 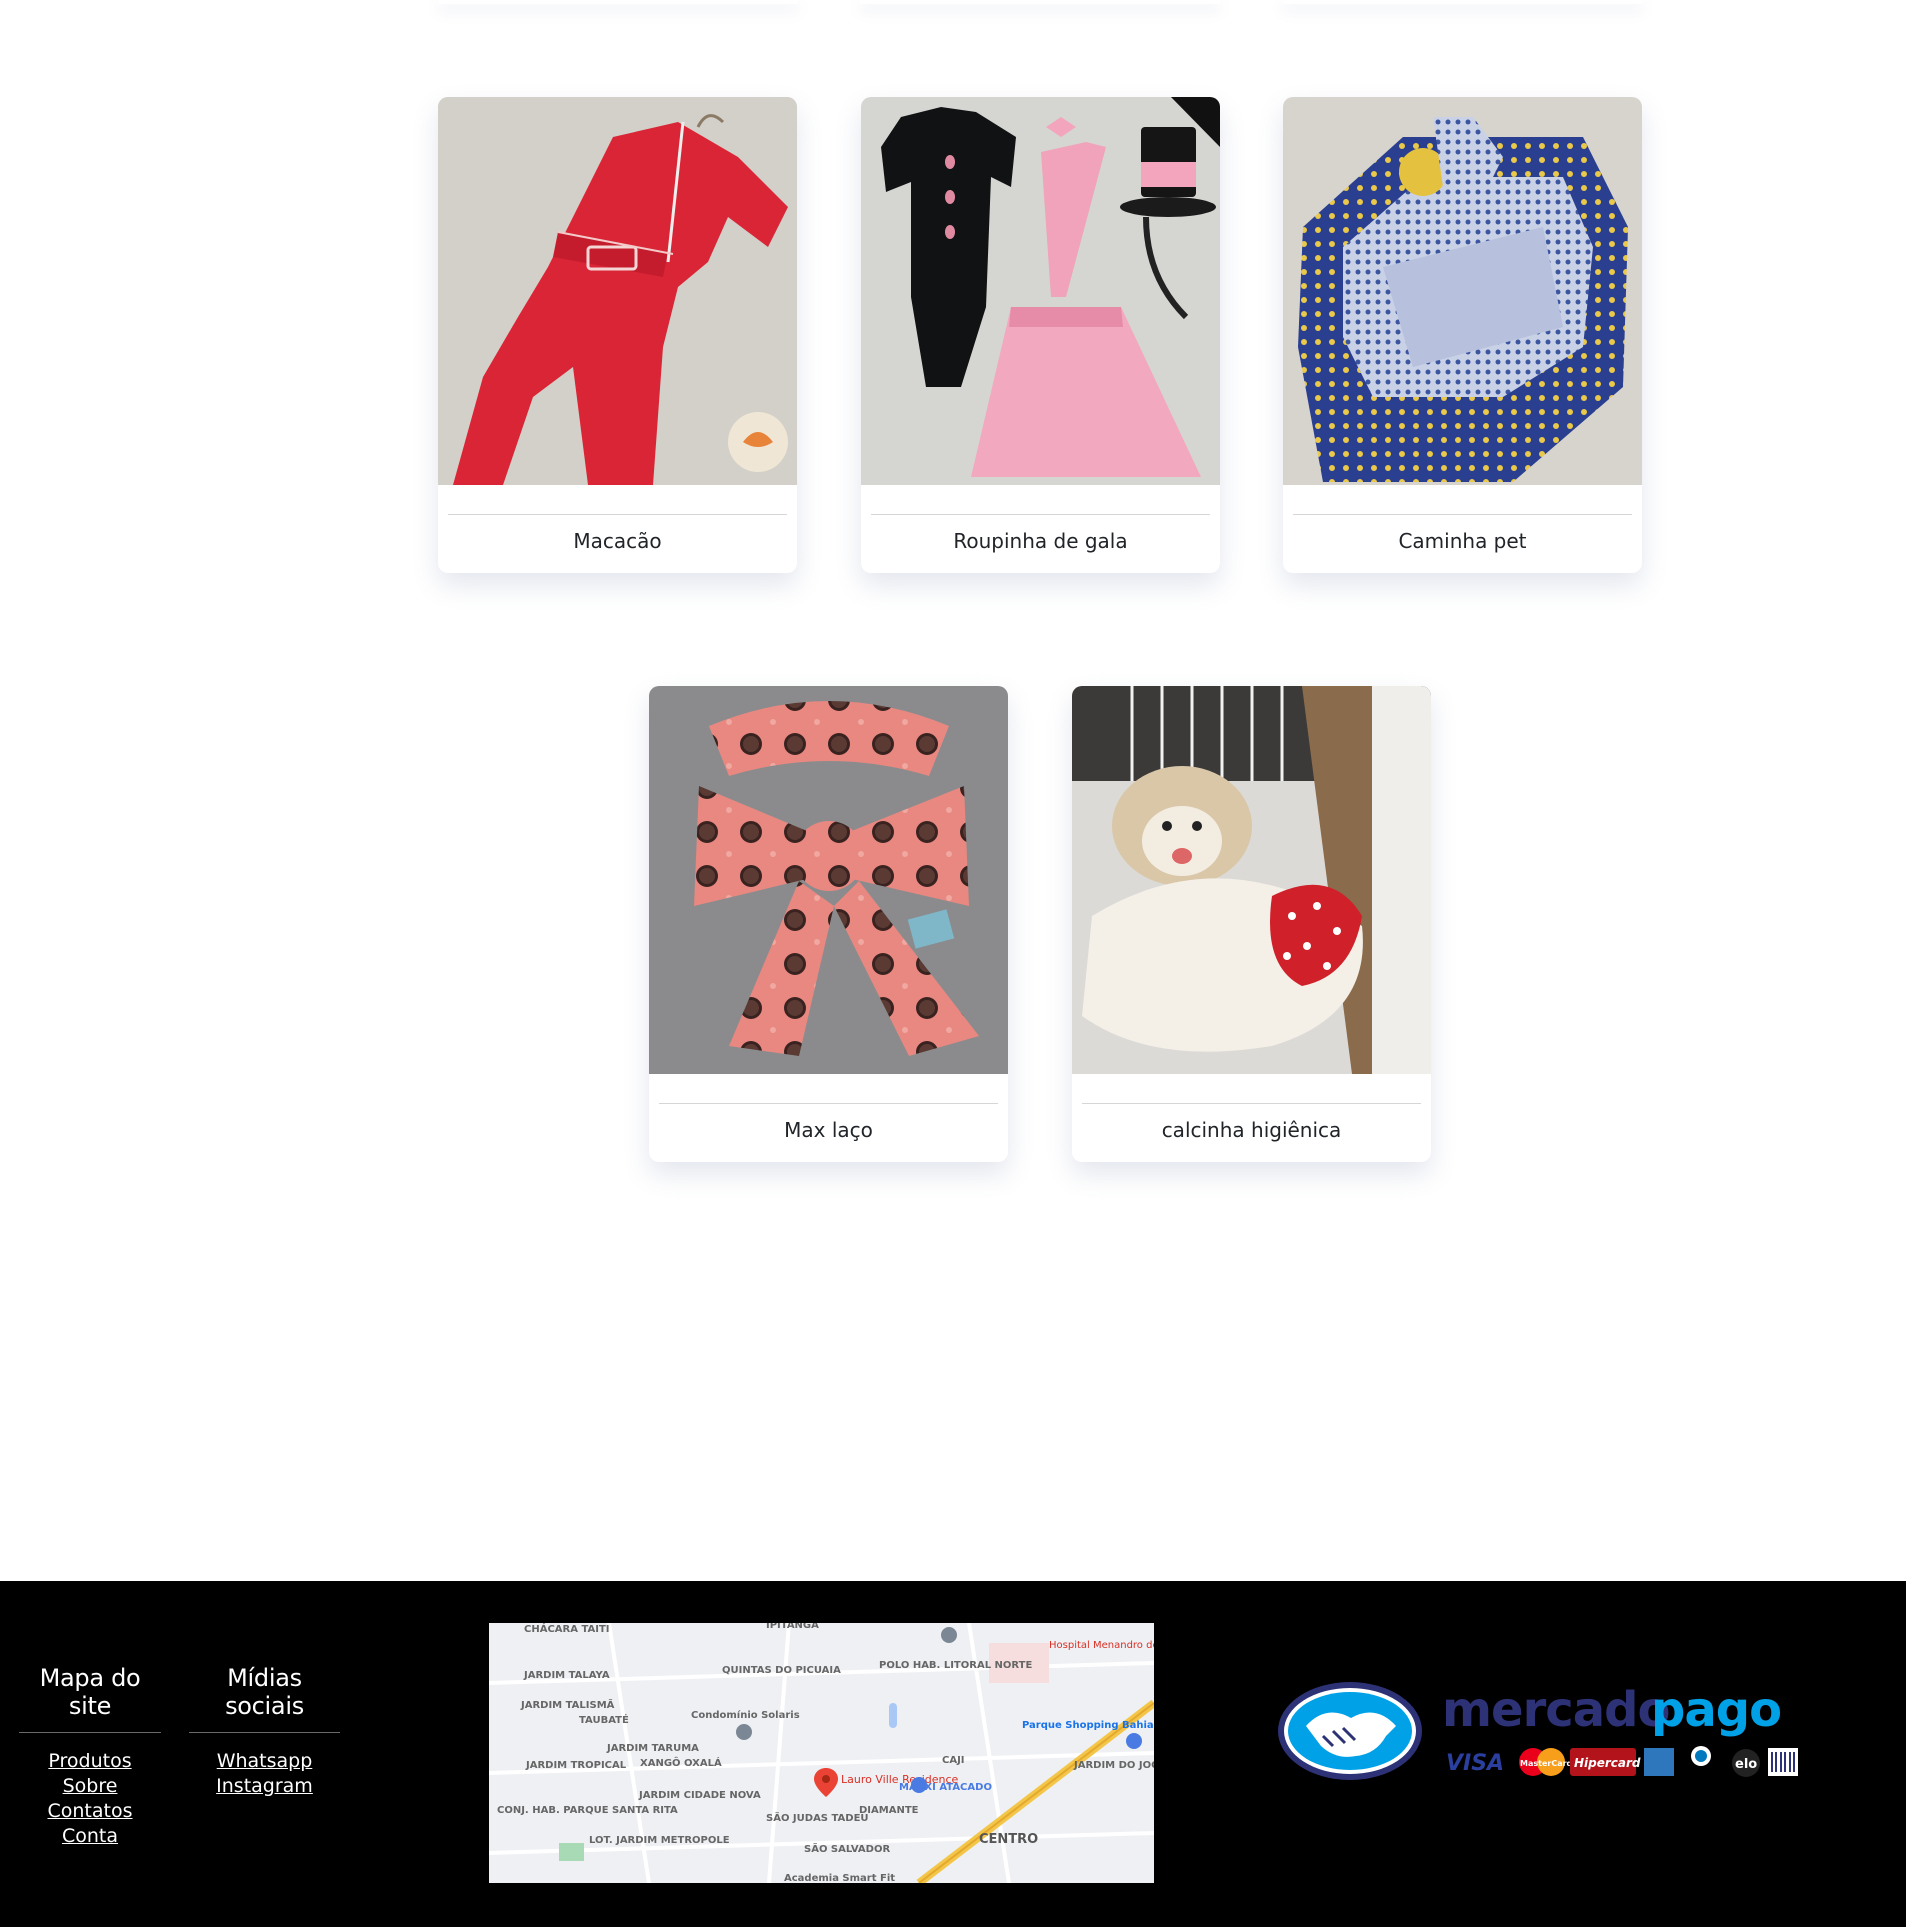 I want to click on visa-icon: VISA, so click(x=1475, y=1763).